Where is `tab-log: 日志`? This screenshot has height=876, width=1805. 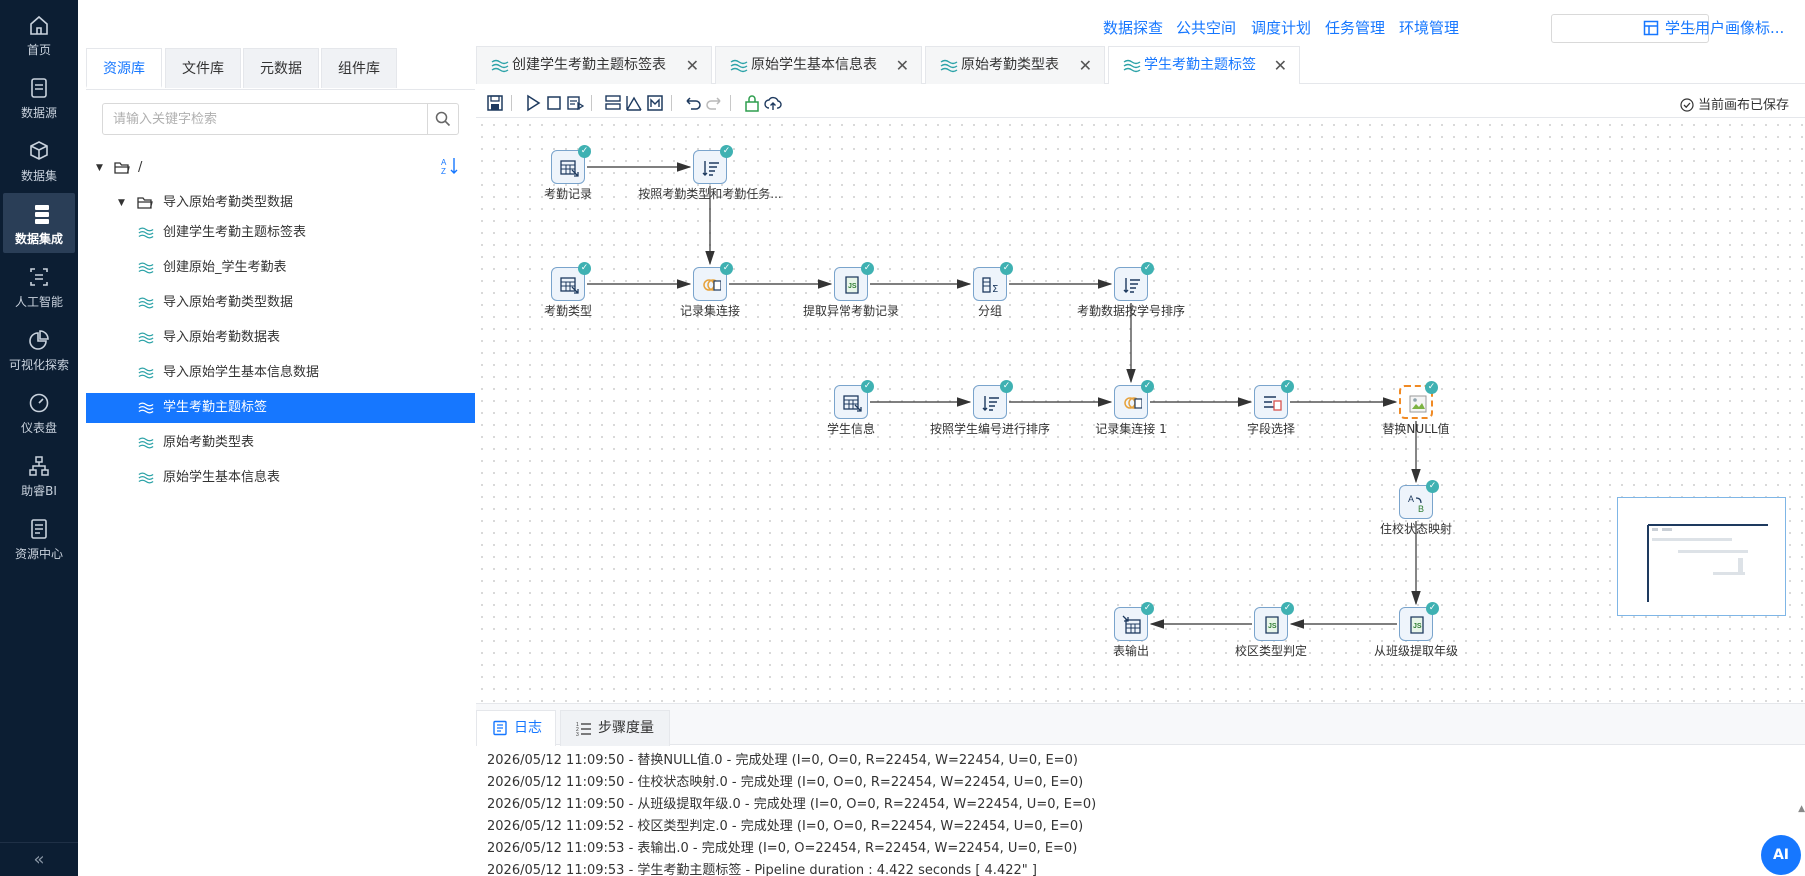
tab-log: 日志 is located at coordinates (516, 728).